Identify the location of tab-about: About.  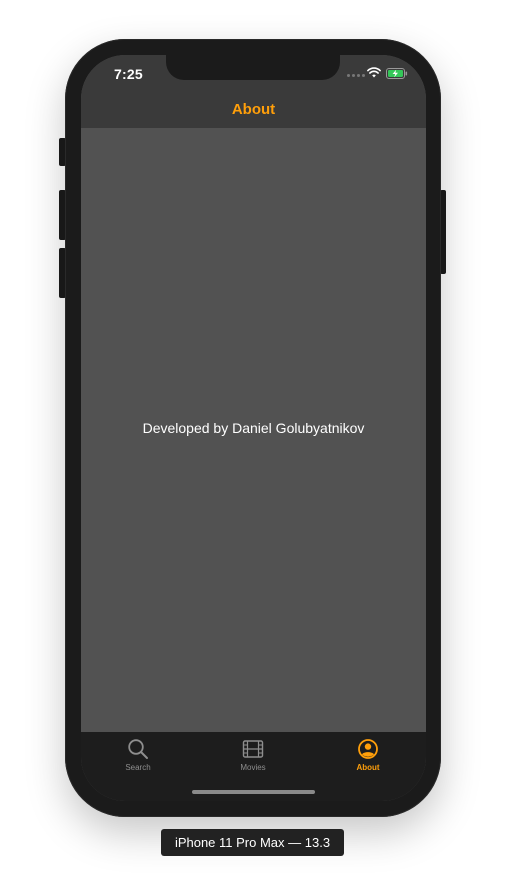
(368, 758).